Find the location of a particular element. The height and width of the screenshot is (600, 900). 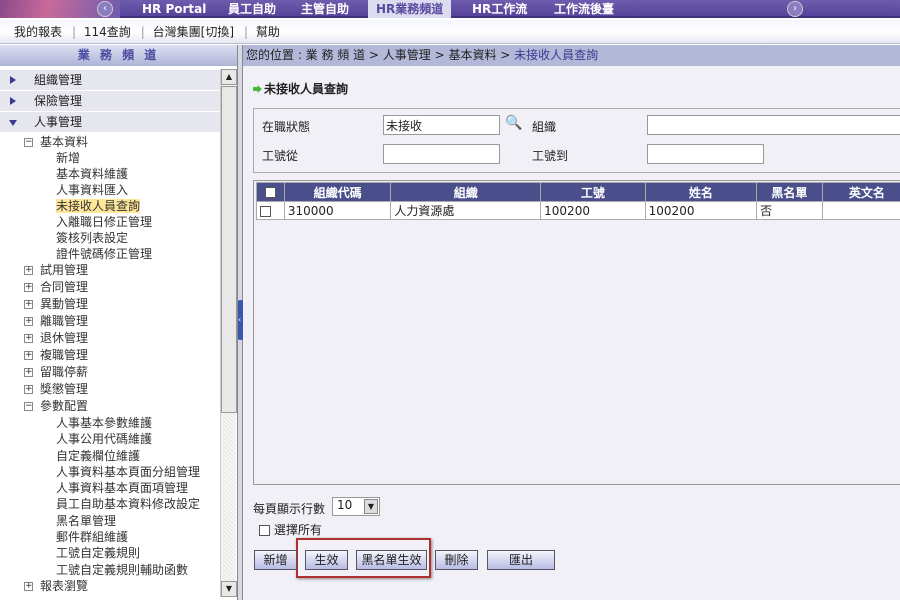

status-input: 未接收 is located at coordinates (441, 125).